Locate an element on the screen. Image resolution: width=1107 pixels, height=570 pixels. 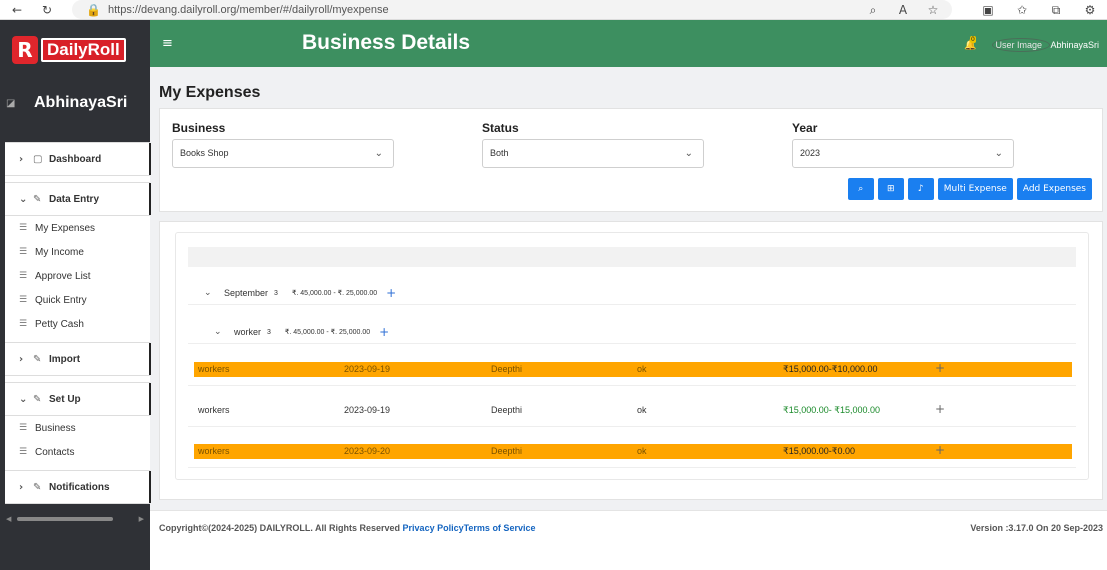
read-aloud-icon: A is located at coordinates (903, 10).